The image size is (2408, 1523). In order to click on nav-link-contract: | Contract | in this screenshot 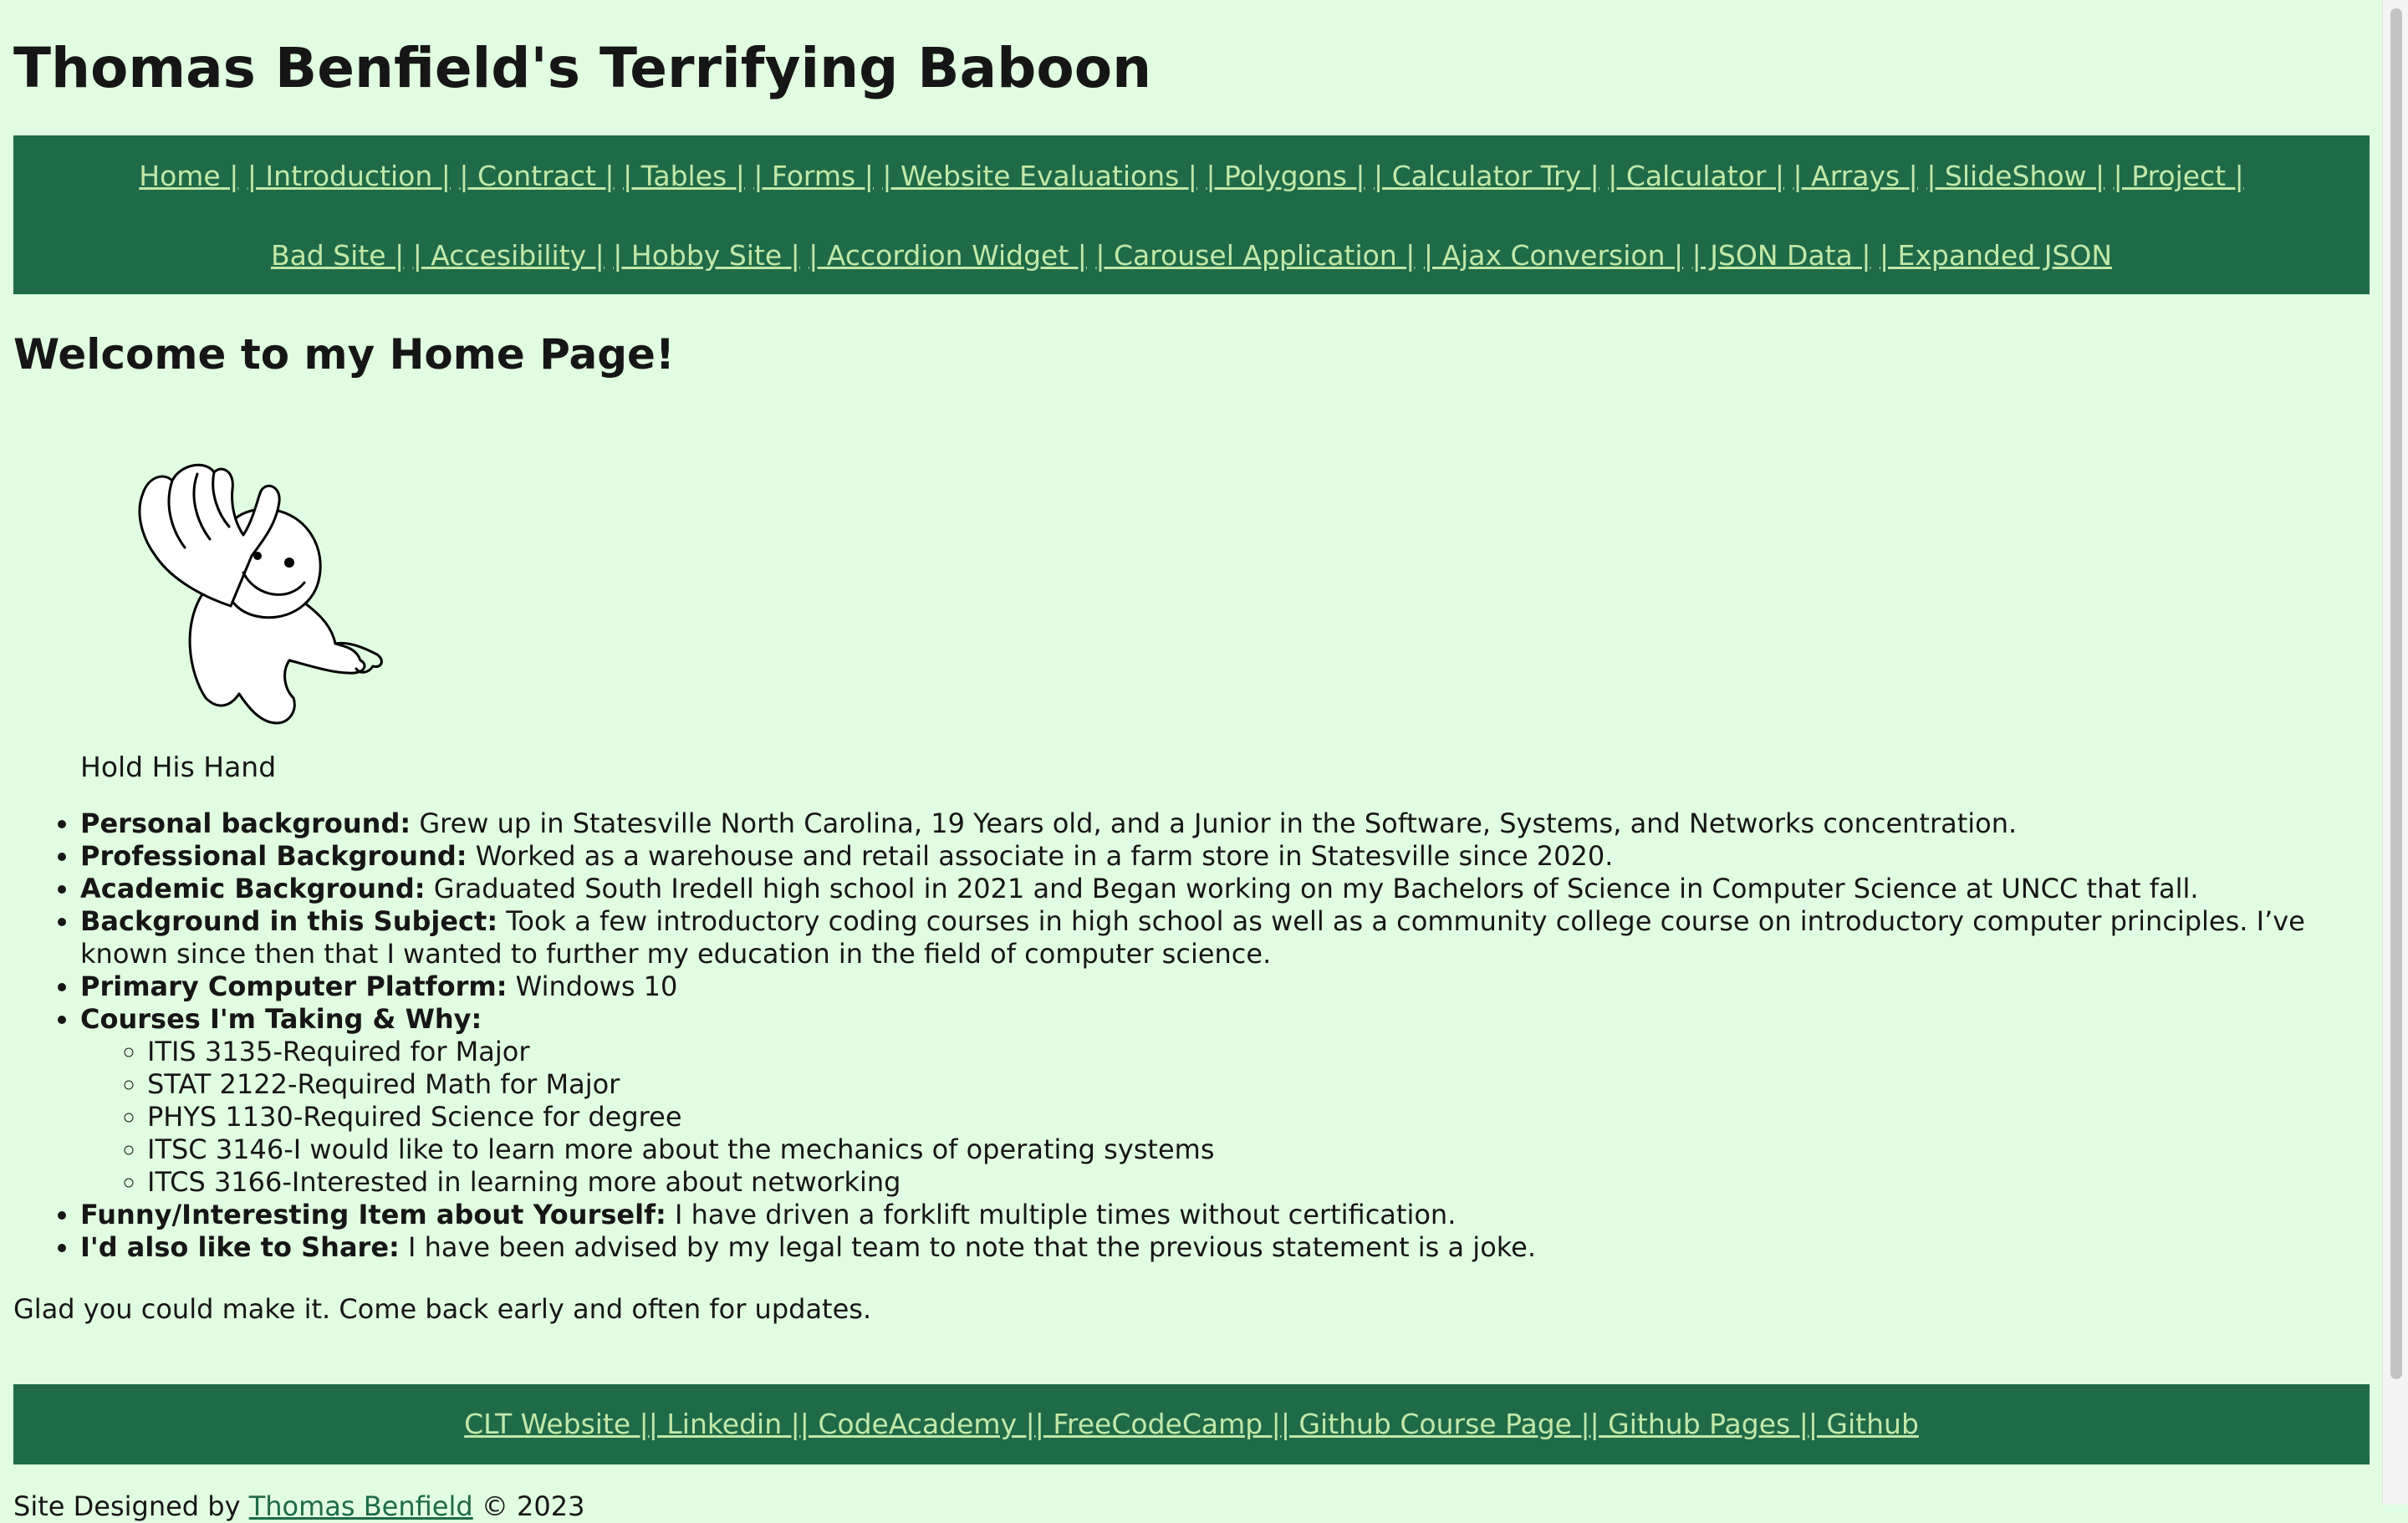, I will do `click(537, 176)`.